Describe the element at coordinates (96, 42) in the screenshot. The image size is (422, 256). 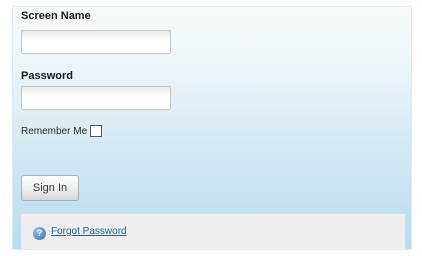
I see `screen-name-input` at that location.